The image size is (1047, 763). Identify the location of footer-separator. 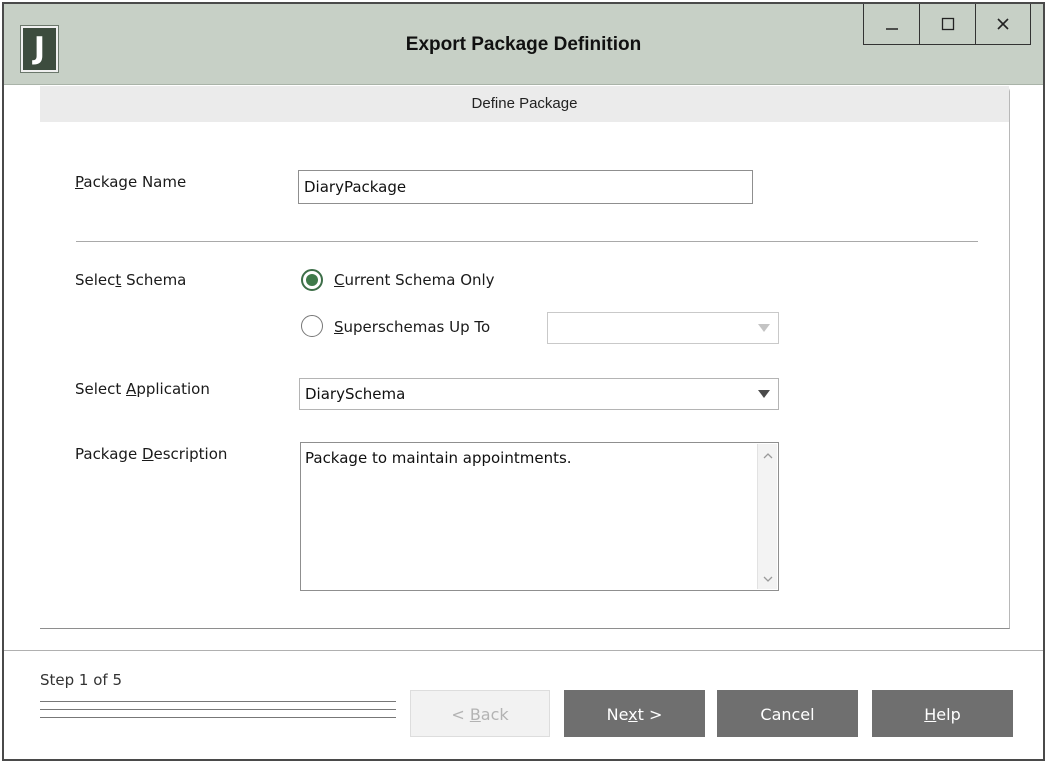
(523, 650).